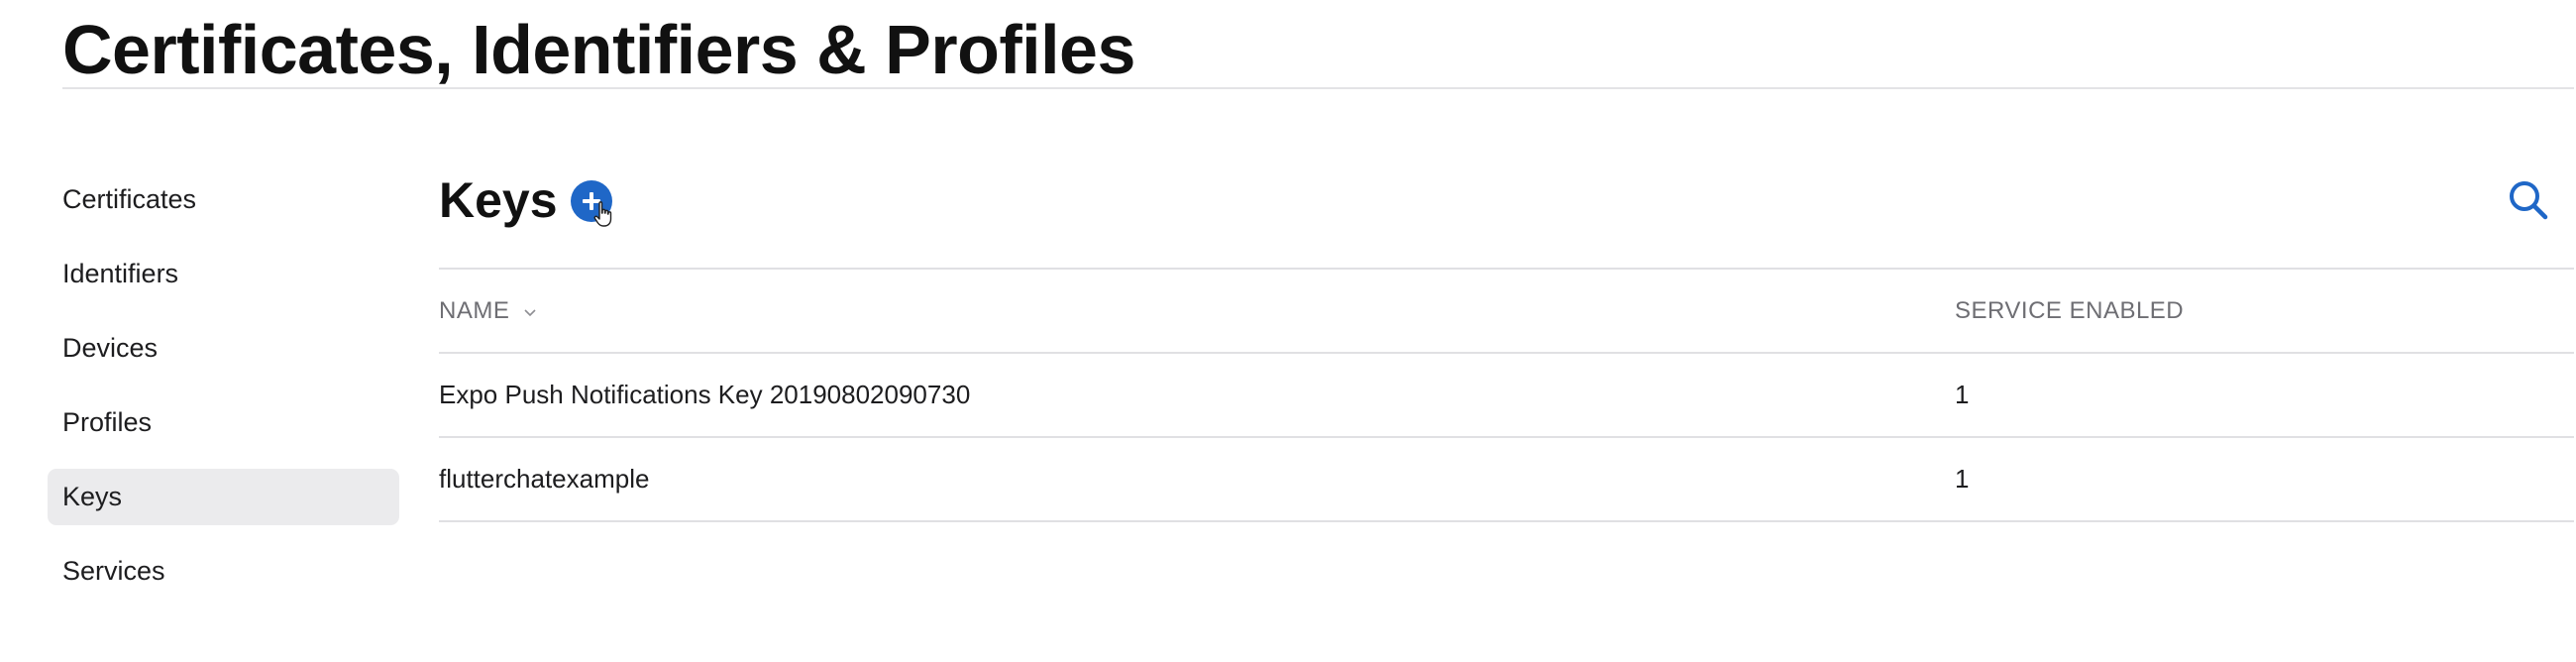 The height and width of the screenshot is (662, 2576). What do you see at coordinates (602, 213) in the screenshot?
I see `pointer-cursor-icon` at bounding box center [602, 213].